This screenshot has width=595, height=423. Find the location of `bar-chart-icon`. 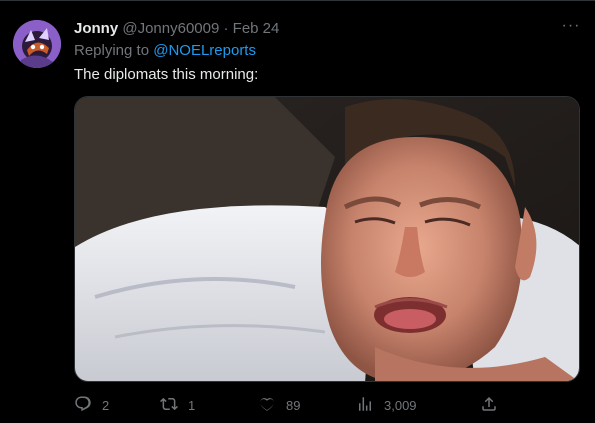

bar-chart-icon is located at coordinates (365, 405).